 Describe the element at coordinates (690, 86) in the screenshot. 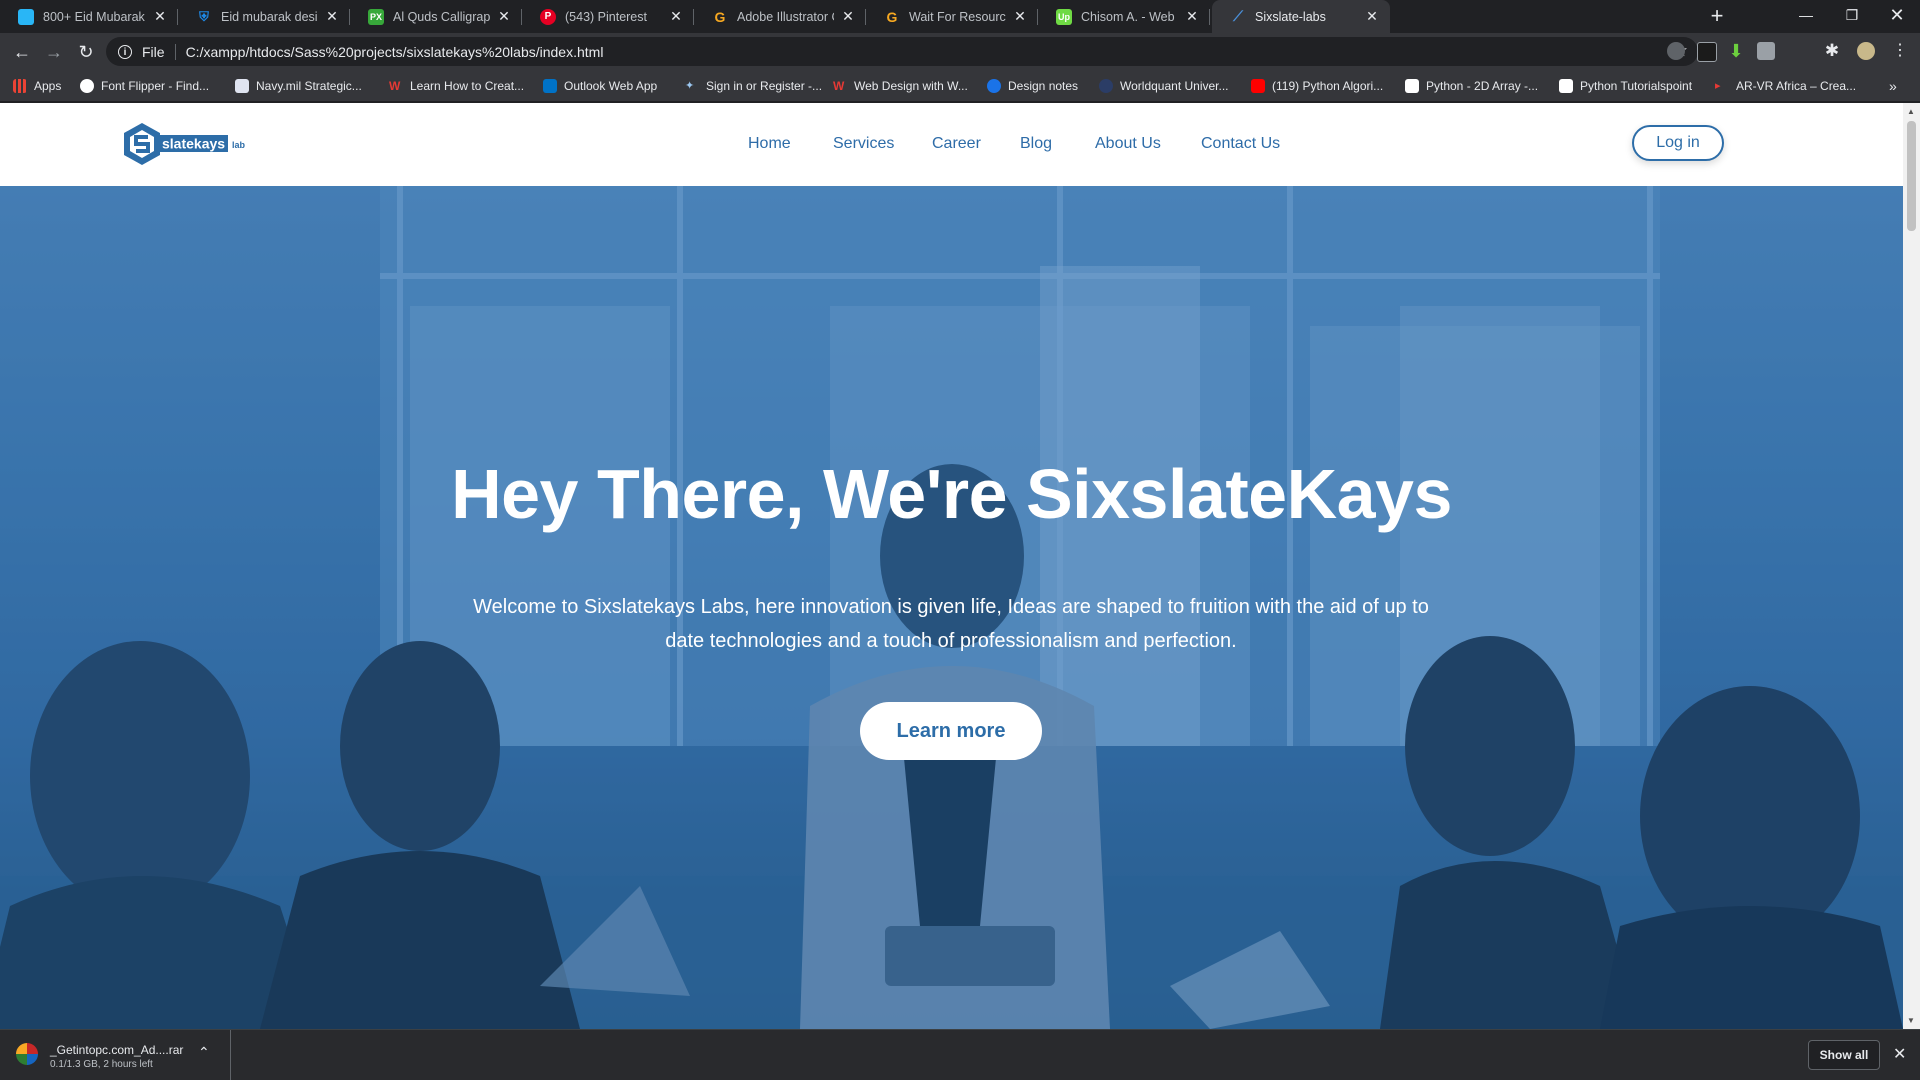

I see `bird-icon: ✦` at that location.